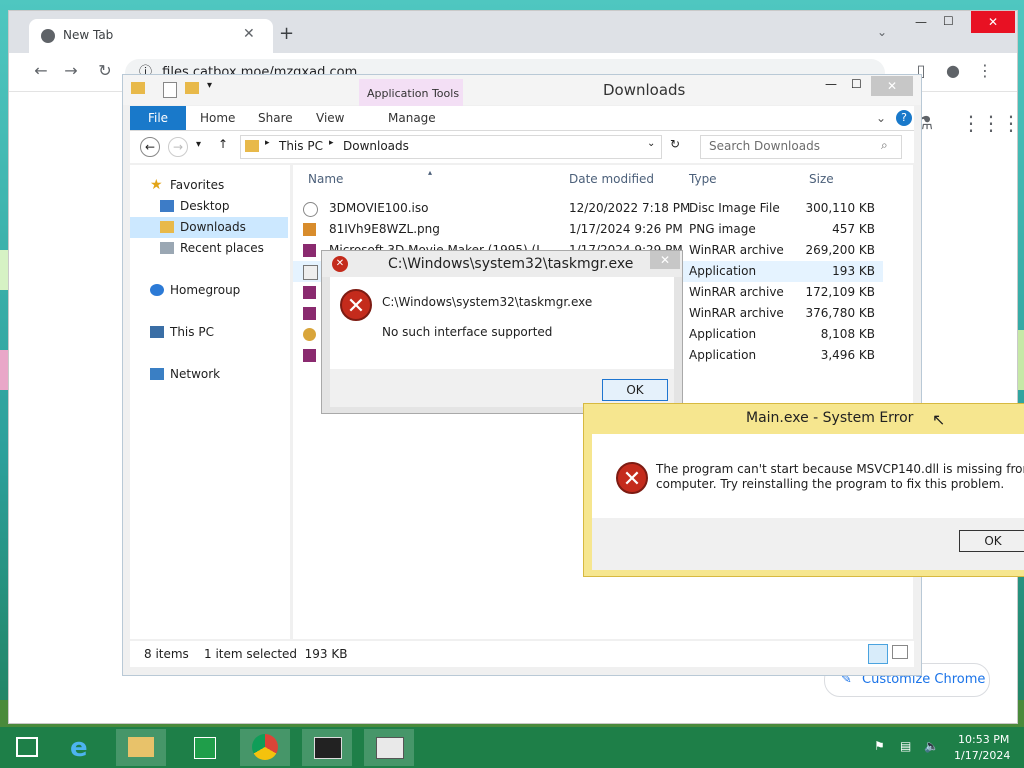 The height and width of the screenshot is (768, 1024). Describe the element at coordinates (993, 22) in the screenshot. I see `close-window-button: ✕` at that location.